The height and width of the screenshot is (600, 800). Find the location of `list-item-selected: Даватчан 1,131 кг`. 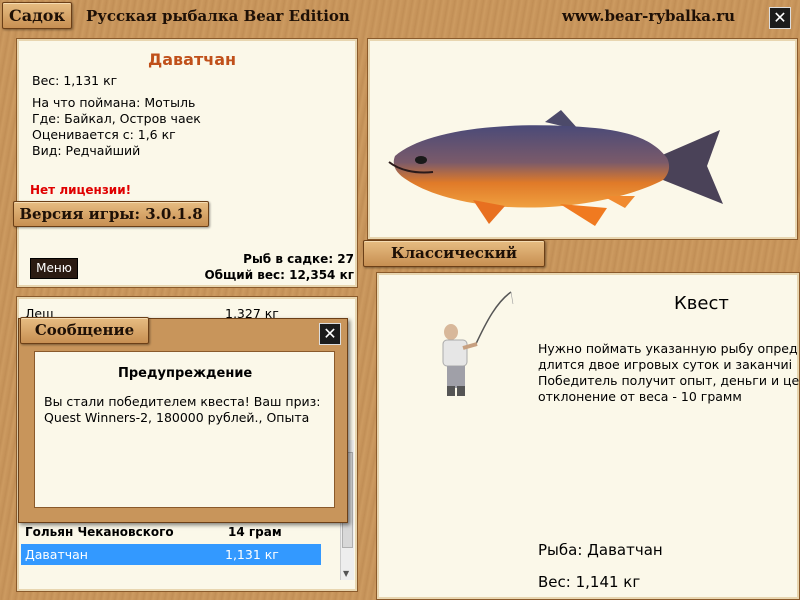

list-item-selected: Даватчан 1,131 кг is located at coordinates (171, 554).